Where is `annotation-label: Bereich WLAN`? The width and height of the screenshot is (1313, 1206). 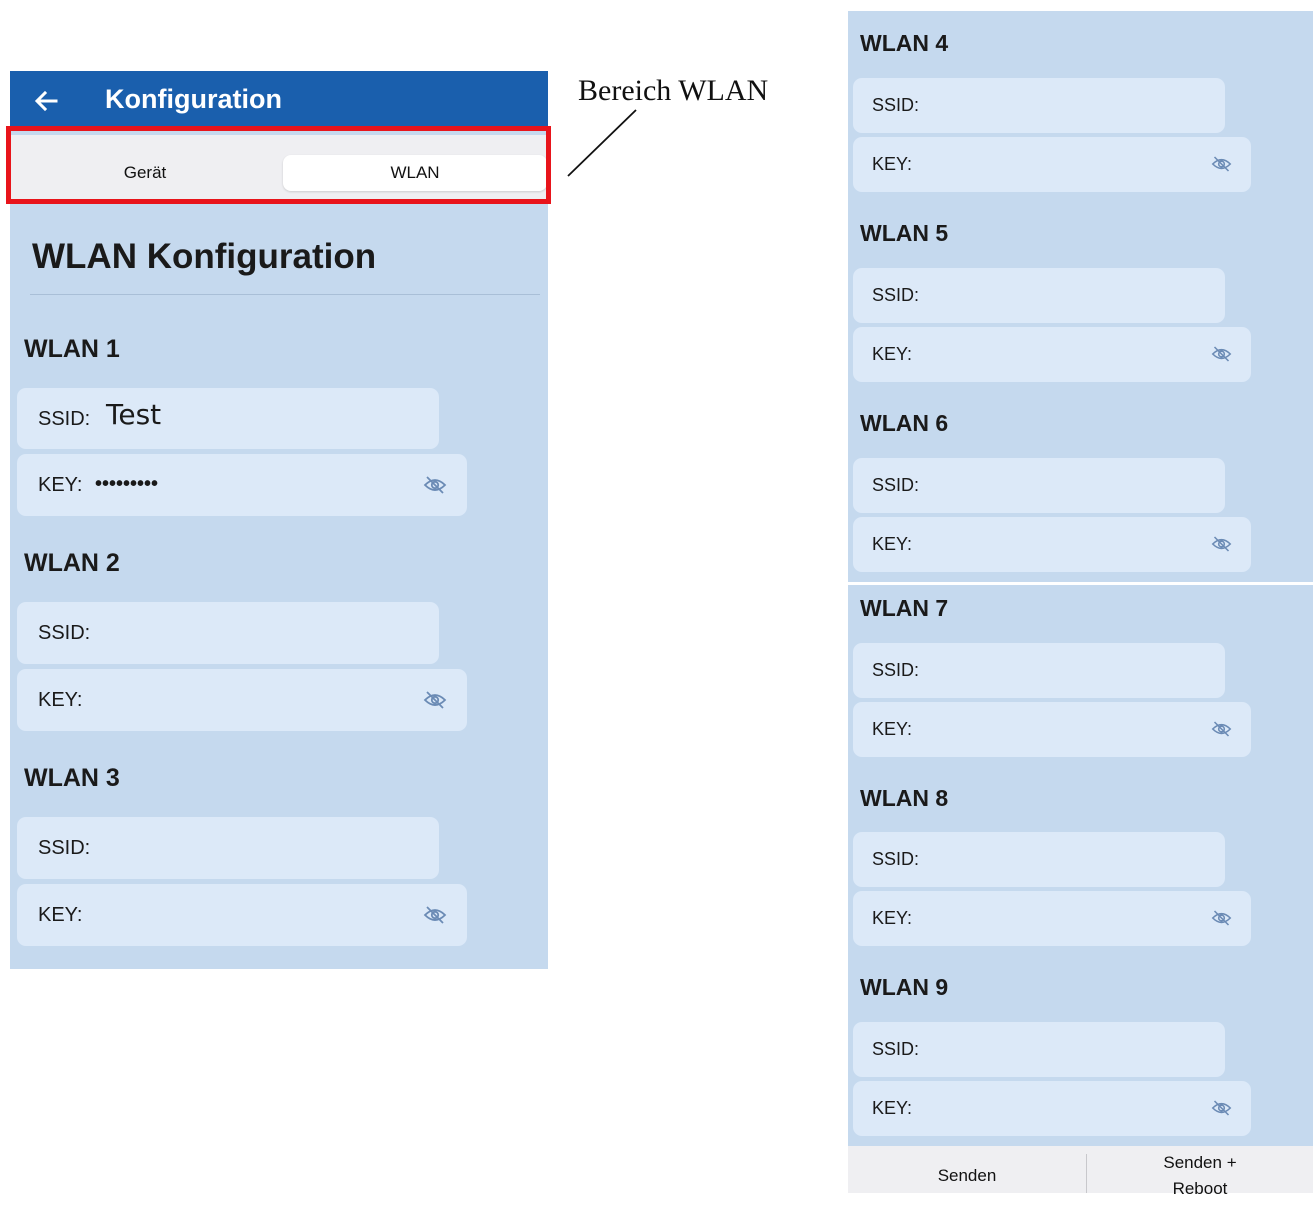 annotation-label: Bereich WLAN is located at coordinates (673, 90).